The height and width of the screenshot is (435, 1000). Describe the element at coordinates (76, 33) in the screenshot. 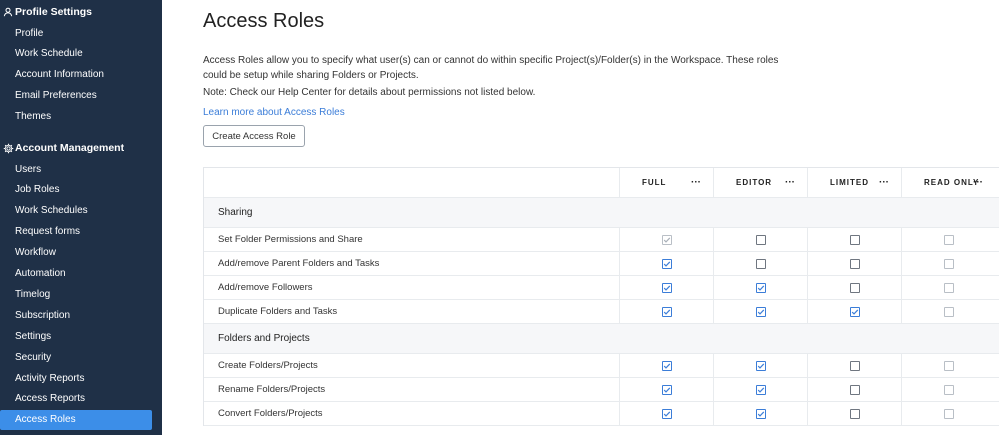

I see `sidebar-item-profile: Profile` at that location.